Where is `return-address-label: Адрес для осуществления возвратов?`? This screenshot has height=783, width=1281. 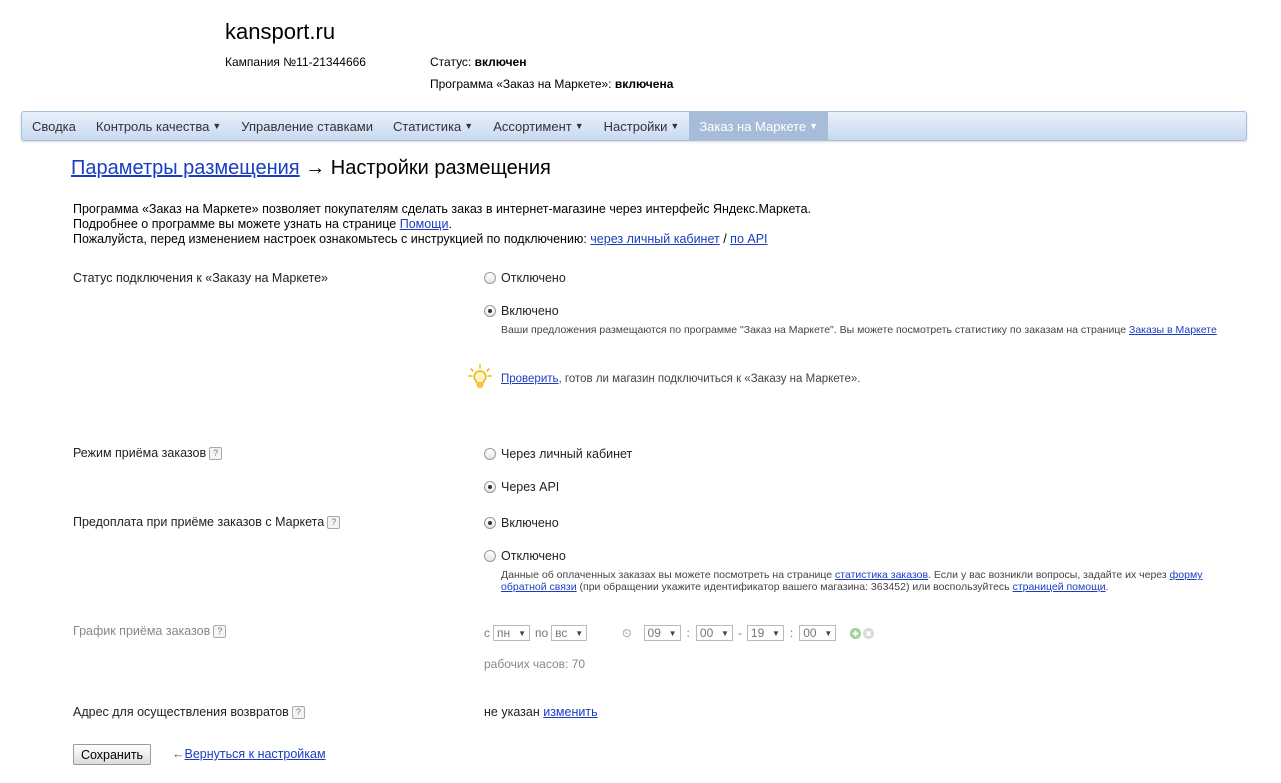 return-address-label: Адрес для осуществления возвратов? is located at coordinates (189, 712).